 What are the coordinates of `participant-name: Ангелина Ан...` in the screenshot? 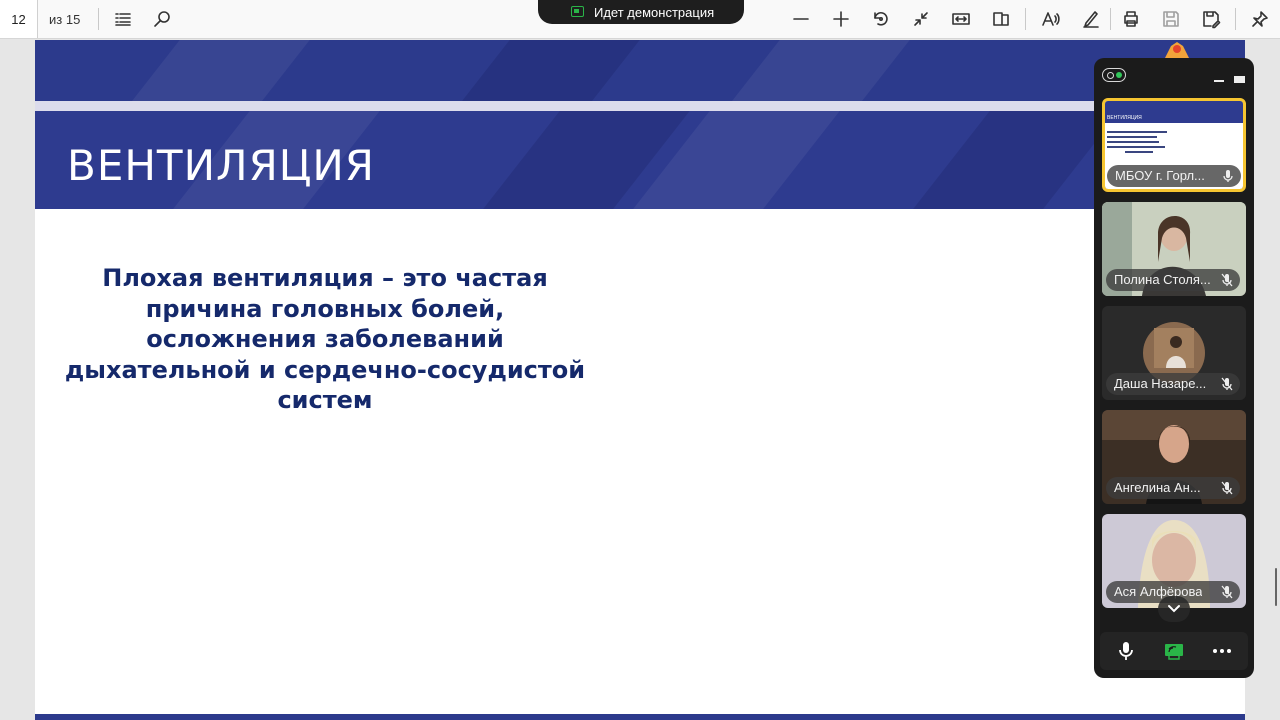 It's located at (1157, 487).